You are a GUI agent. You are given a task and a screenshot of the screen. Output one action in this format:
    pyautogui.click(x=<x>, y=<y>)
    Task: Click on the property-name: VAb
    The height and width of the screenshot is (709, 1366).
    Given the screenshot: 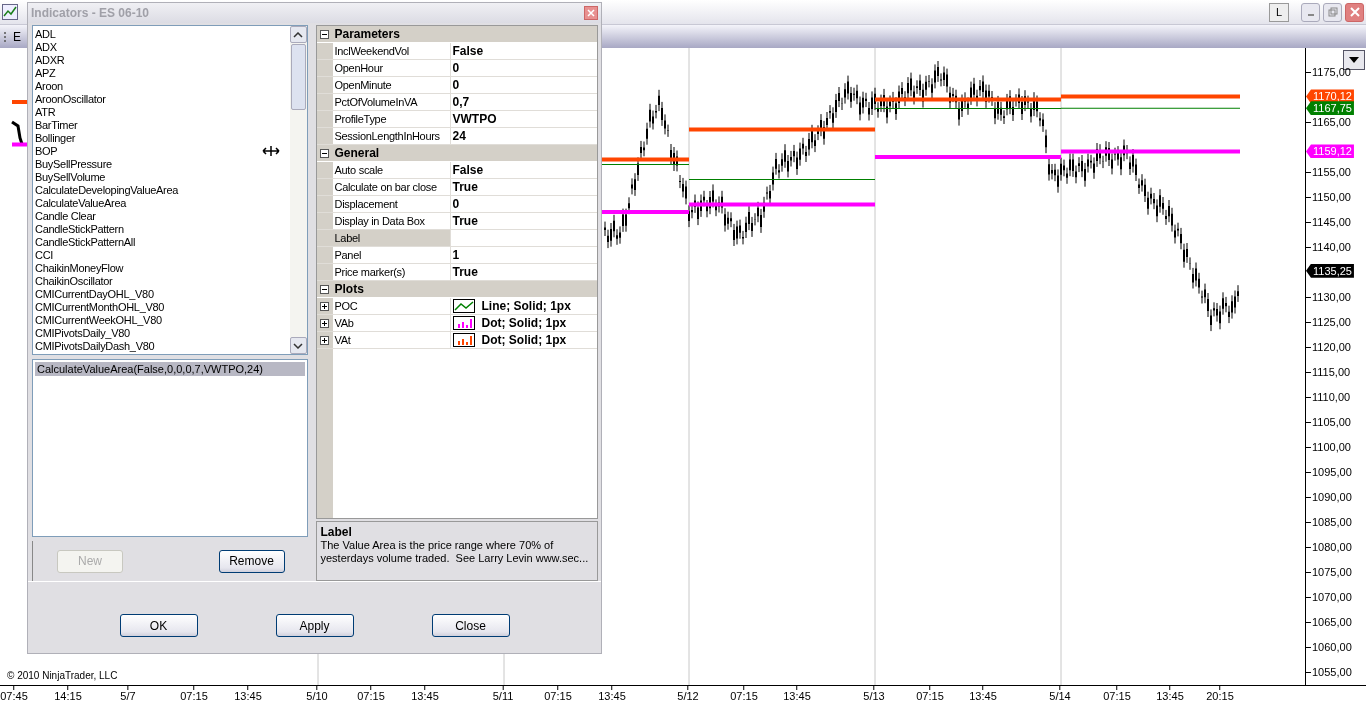 What is the action you would take?
    pyautogui.click(x=391, y=323)
    